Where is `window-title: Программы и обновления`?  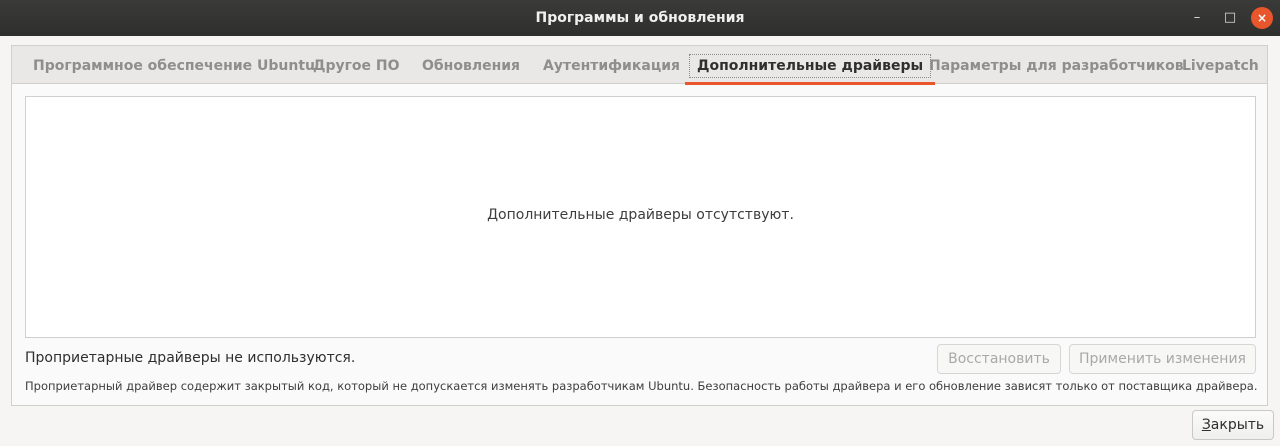
window-title: Программы и обновления is located at coordinates (640, 18).